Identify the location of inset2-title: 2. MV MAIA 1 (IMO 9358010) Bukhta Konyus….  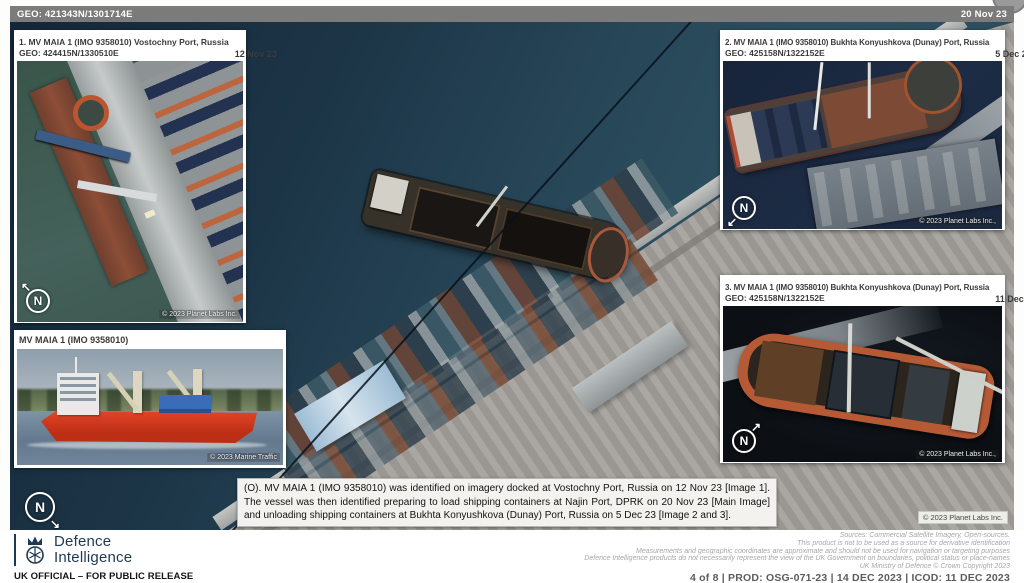
(857, 42).